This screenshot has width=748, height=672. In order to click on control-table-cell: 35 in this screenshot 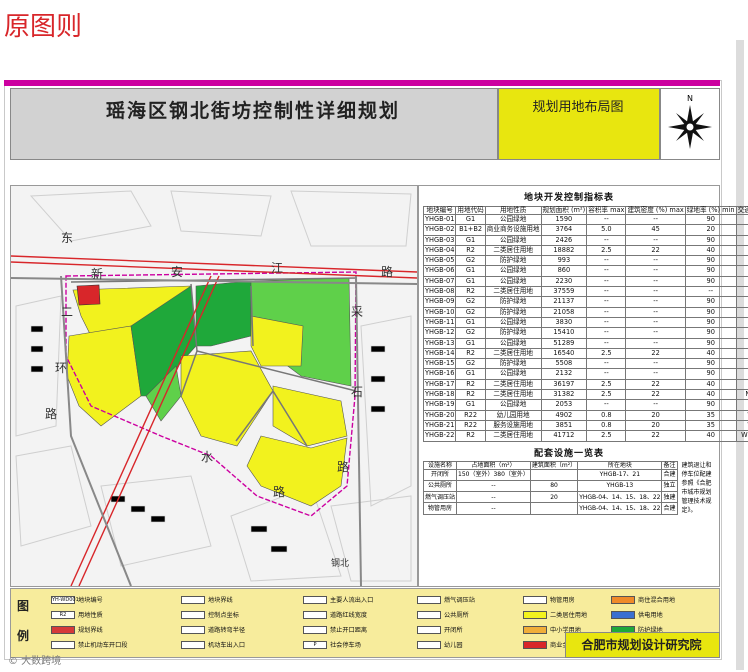, I will do `click(710, 425)`.